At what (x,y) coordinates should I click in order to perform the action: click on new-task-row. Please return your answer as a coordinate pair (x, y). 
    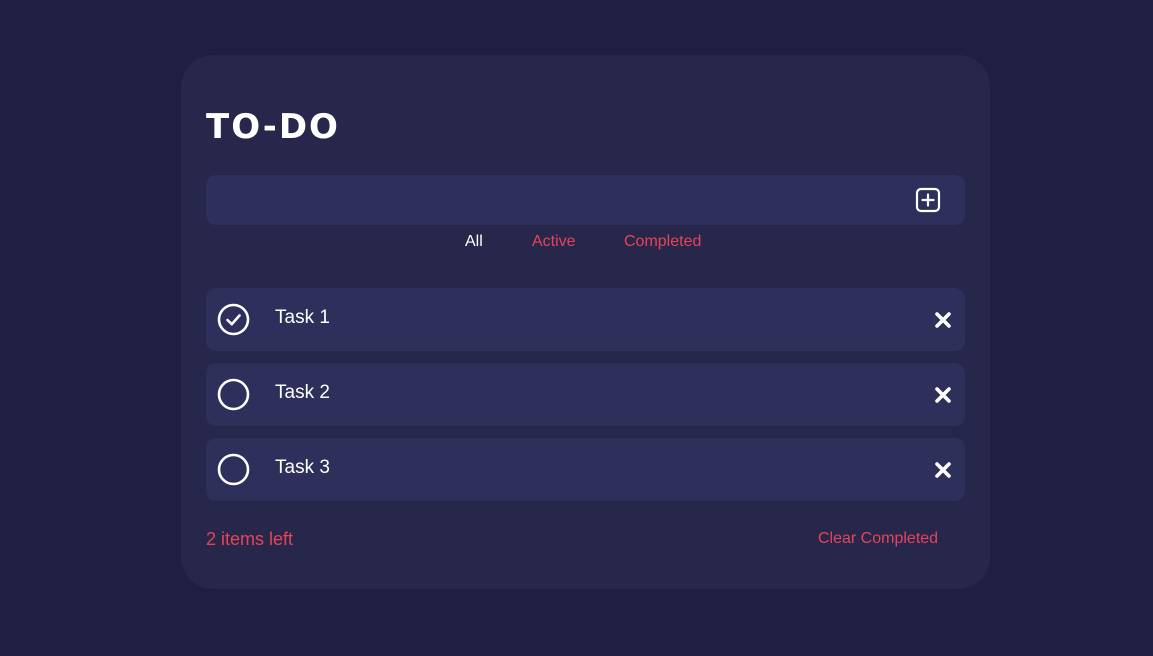
    Looking at the image, I should click on (585, 200).